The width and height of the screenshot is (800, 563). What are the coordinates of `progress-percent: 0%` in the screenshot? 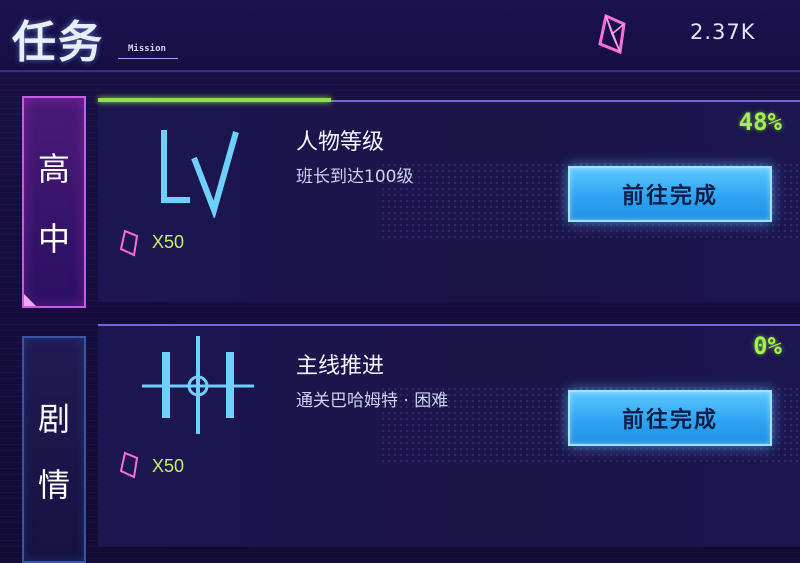 It's located at (767, 346).